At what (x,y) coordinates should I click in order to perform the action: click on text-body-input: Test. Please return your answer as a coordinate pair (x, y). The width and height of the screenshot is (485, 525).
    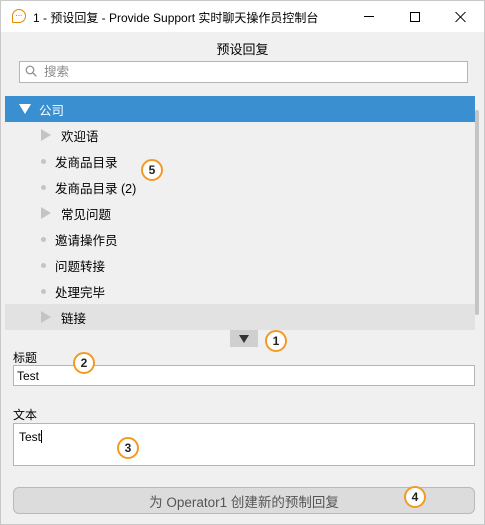
    Looking at the image, I should click on (244, 444).